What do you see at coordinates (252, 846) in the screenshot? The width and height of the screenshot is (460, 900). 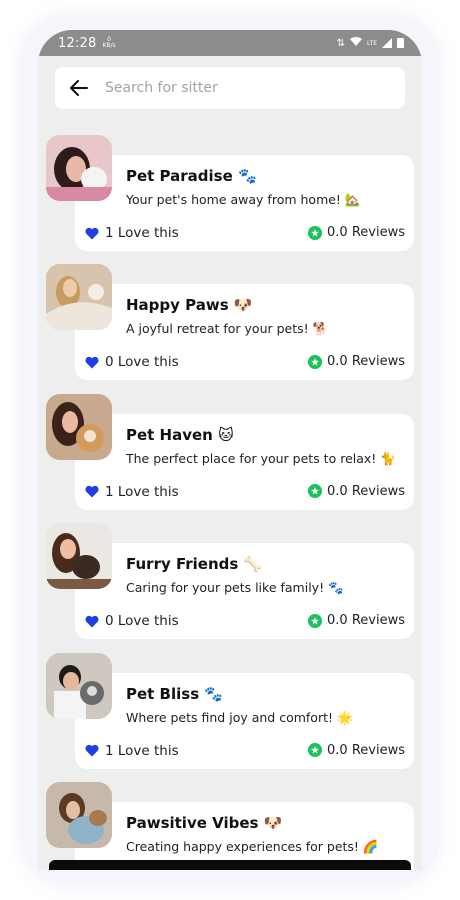 I see `sitter-tagline: Creating happy experiences for pets! 🌈` at bounding box center [252, 846].